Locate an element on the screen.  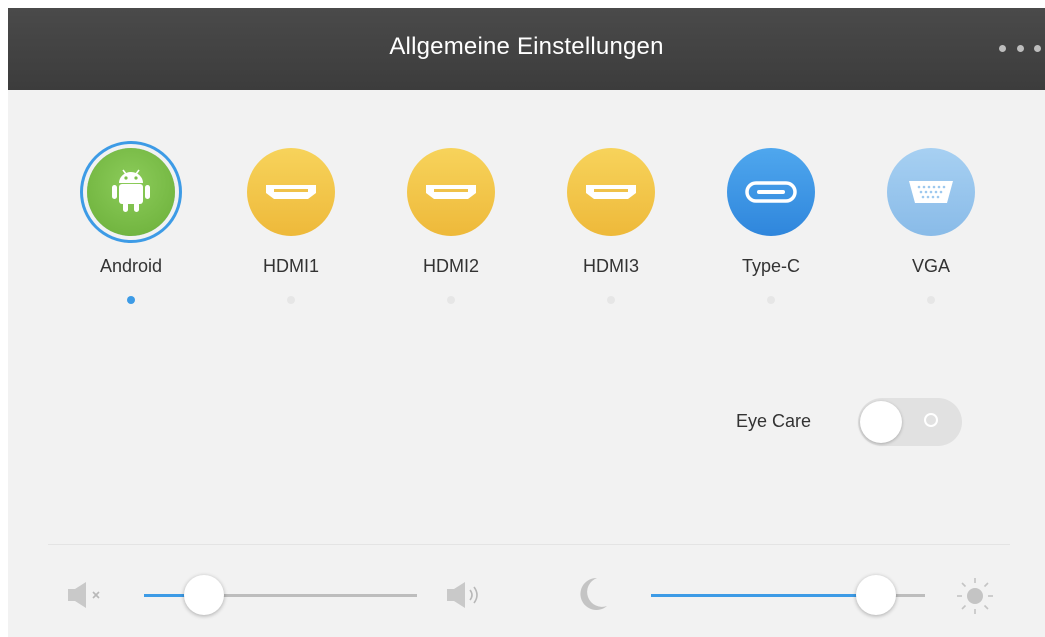
title-bar: Allgemeine Einstellungen is located at coordinates (526, 49).